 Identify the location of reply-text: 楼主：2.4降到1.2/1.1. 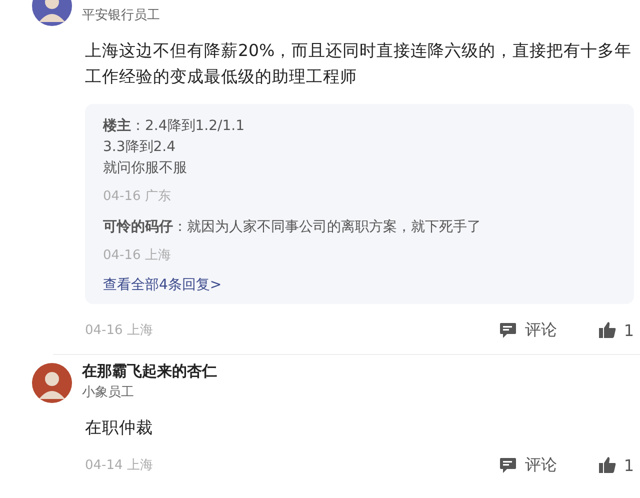
(174, 126).